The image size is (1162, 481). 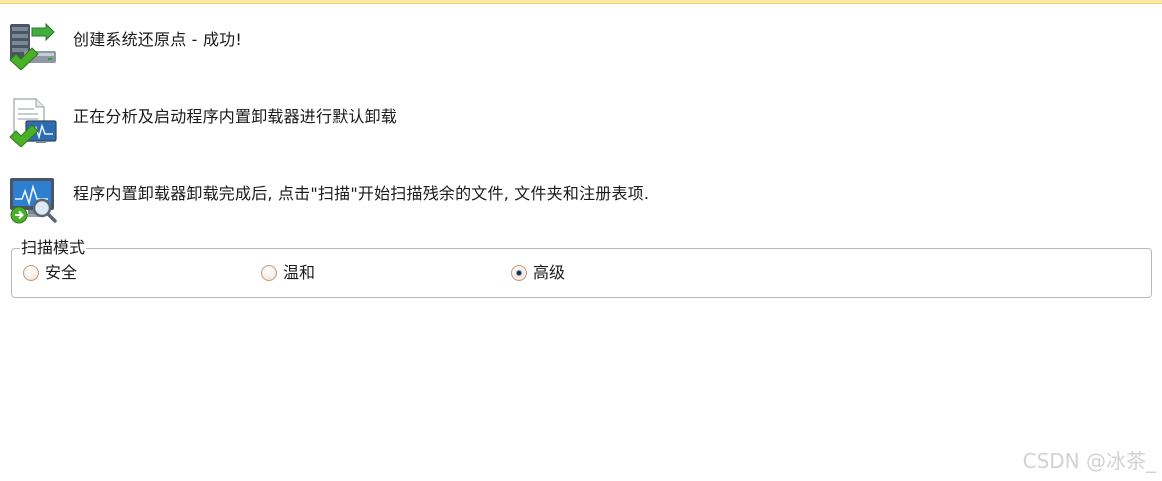 What do you see at coordinates (33, 45) in the screenshot?
I see `server-restore-check-icon` at bounding box center [33, 45].